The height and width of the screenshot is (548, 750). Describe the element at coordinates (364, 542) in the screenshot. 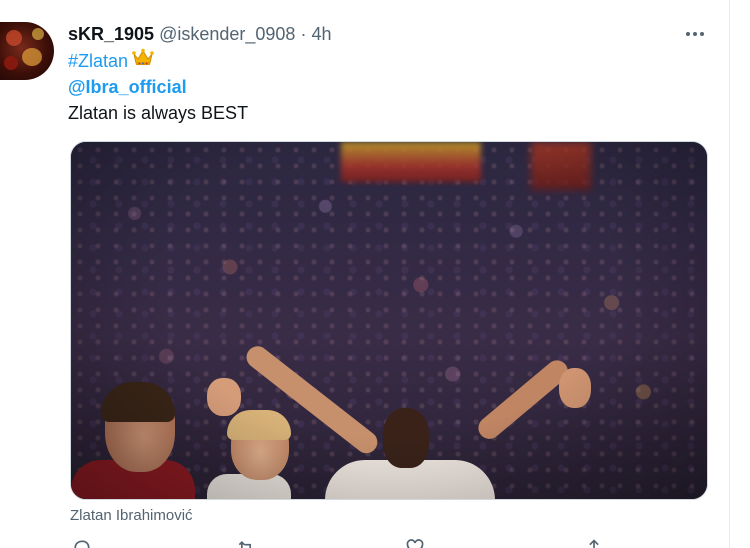

I see `action-bar` at that location.